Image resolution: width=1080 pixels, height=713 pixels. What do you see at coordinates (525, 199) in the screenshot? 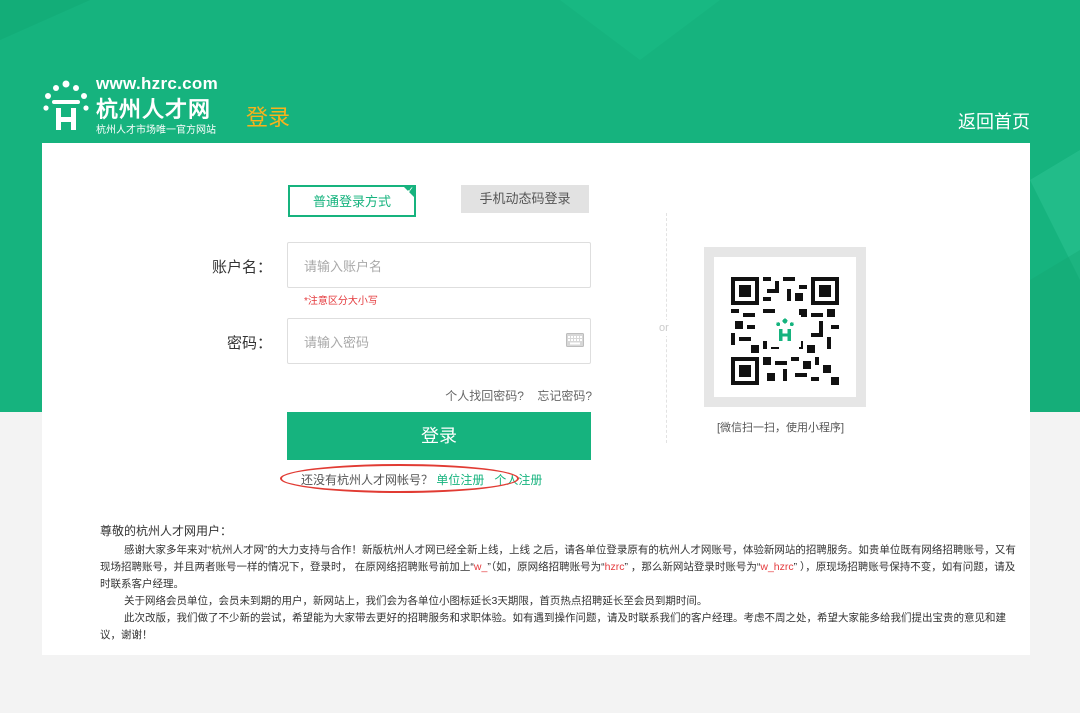
I see `tab-sms-login: 手机动态码登录` at bounding box center [525, 199].